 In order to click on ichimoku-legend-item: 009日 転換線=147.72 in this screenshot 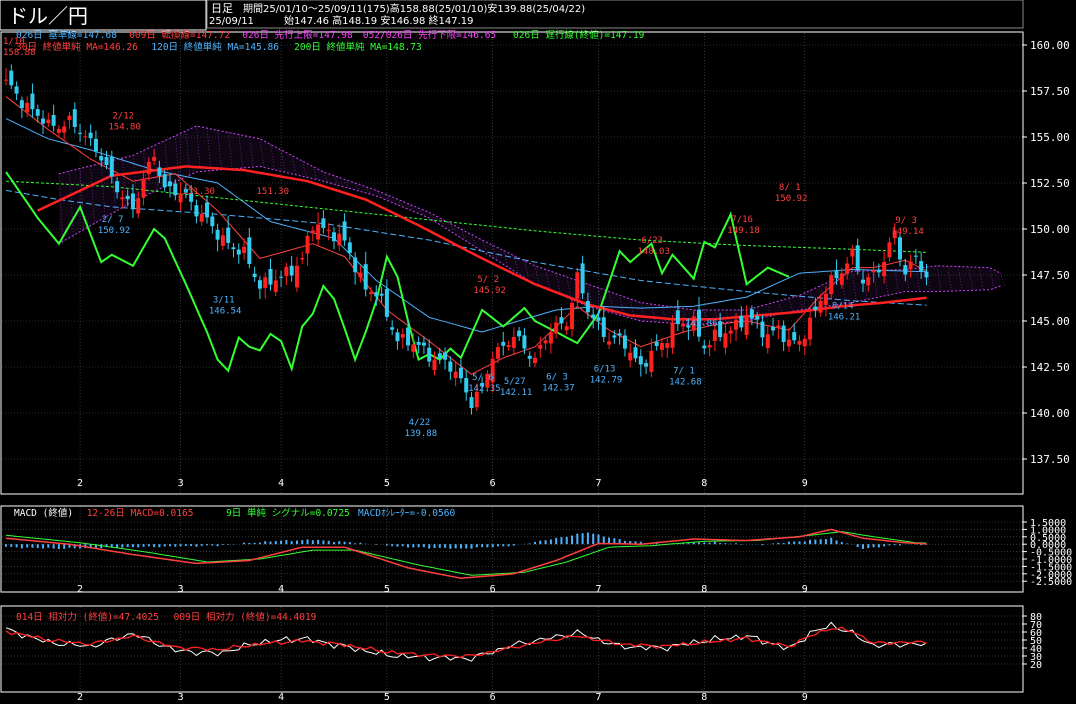, I will do `click(179, 35)`.